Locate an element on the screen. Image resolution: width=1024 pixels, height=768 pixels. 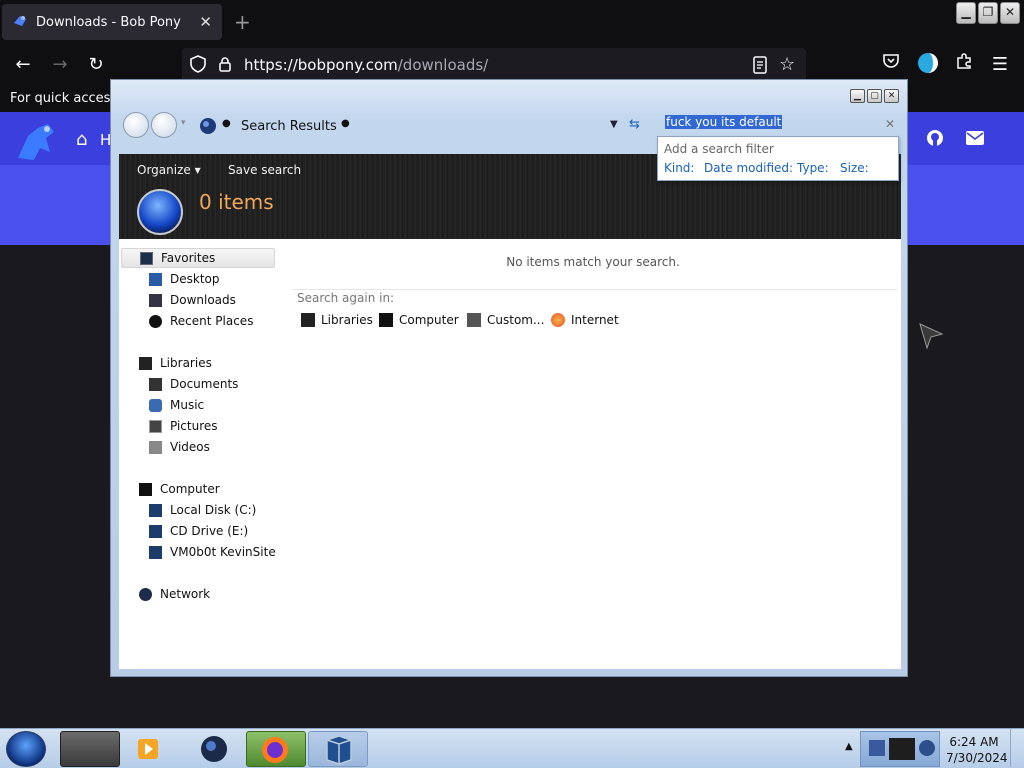
close-tab-icon: ✕ is located at coordinates (205, 22).